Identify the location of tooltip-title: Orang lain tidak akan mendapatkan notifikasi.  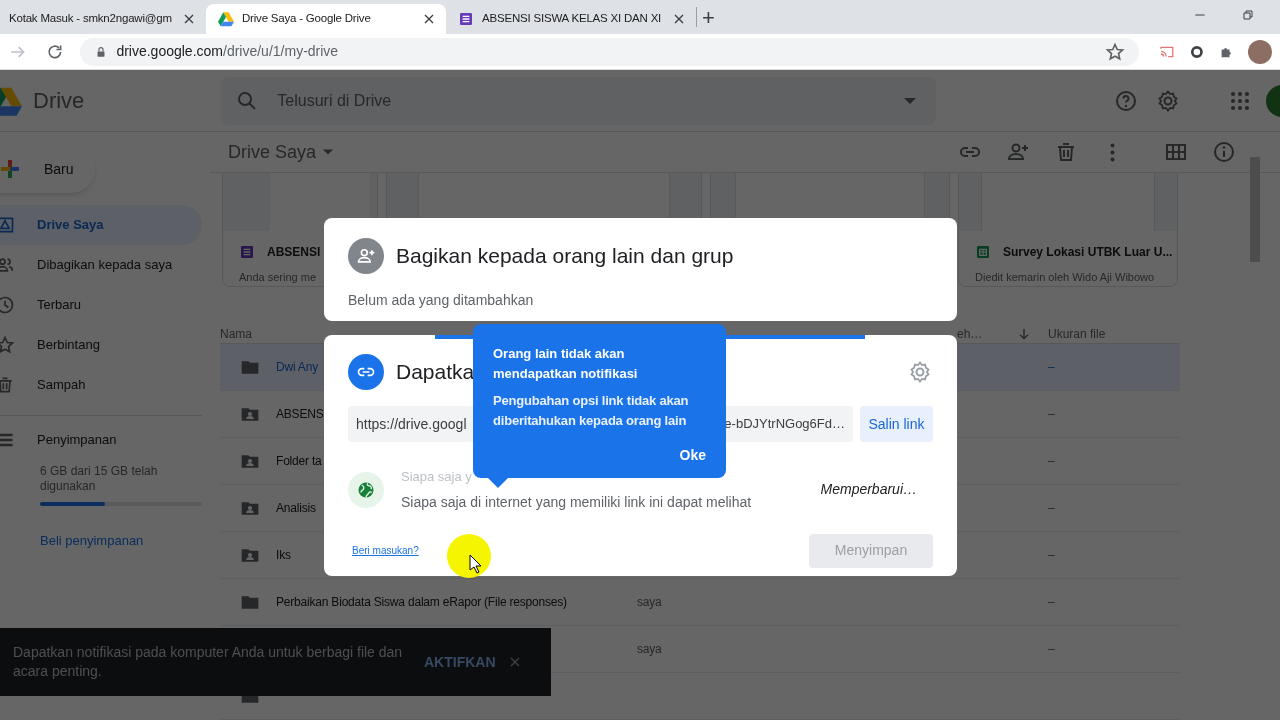
(566, 364).